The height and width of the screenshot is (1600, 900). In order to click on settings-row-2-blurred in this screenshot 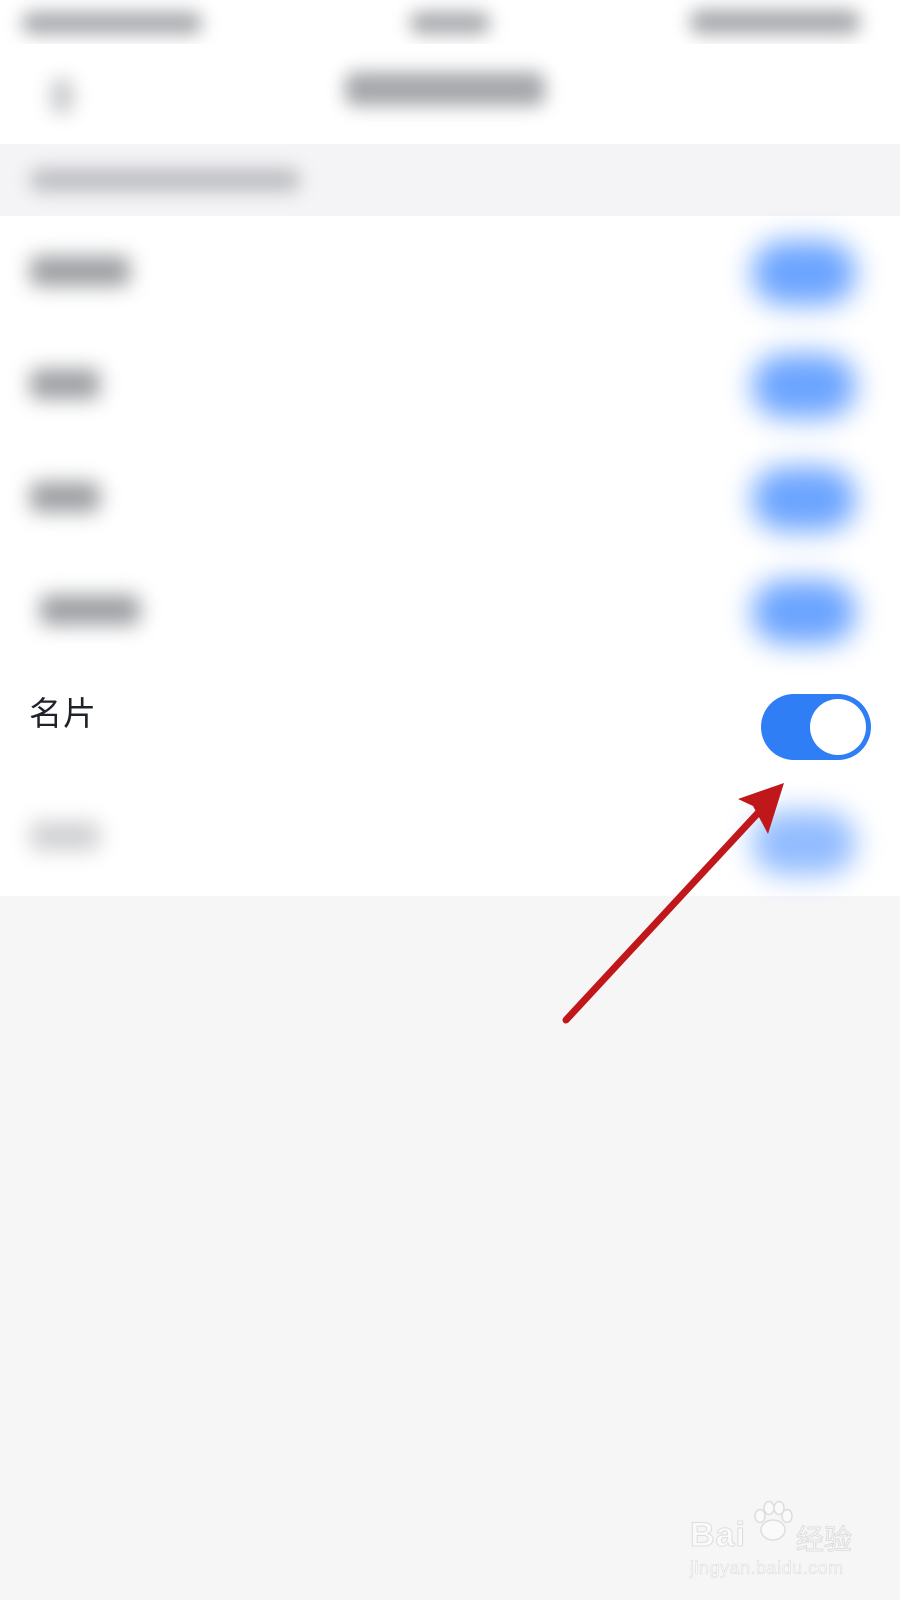, I will do `click(450, 385)`.